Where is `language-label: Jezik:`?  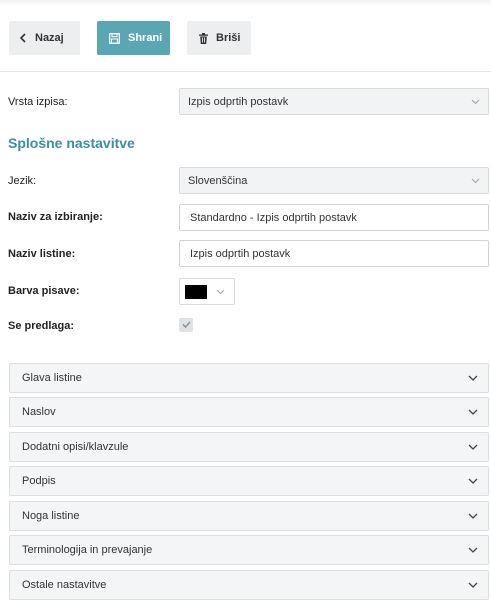 language-label: Jezik: is located at coordinates (22, 181).